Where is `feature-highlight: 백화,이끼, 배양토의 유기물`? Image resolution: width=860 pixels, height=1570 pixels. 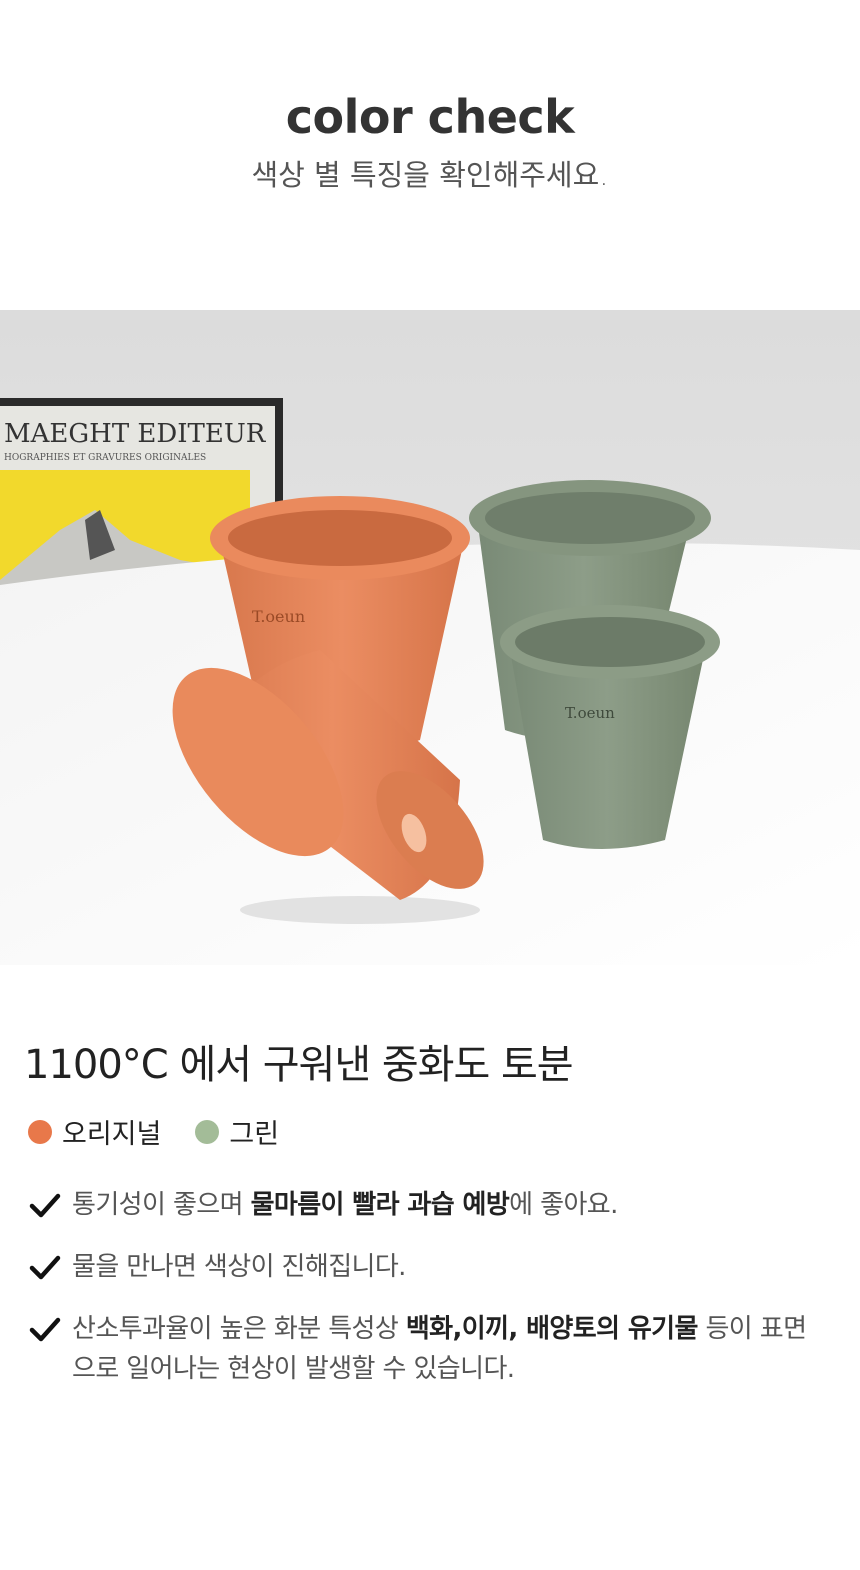
feature-highlight: 백화,이끼, 배양토의 유기물 is located at coordinates (552, 1329).